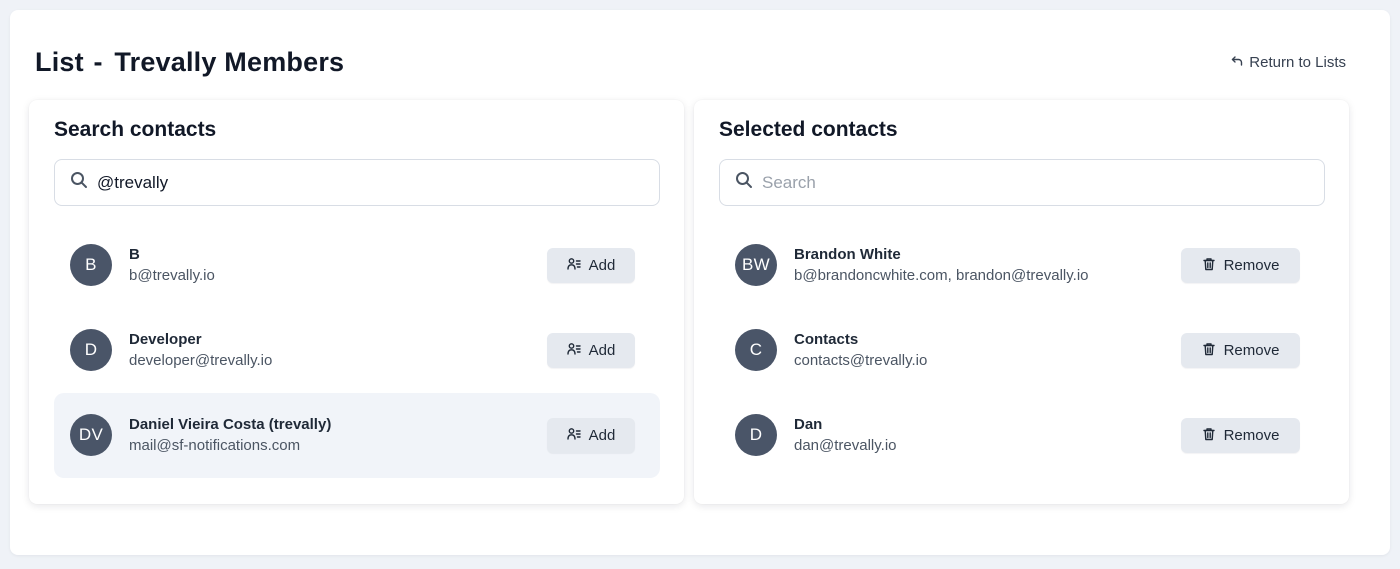 This screenshot has width=1400, height=569. Describe the element at coordinates (847, 254) in the screenshot. I see `contact-name: Brandon White` at that location.